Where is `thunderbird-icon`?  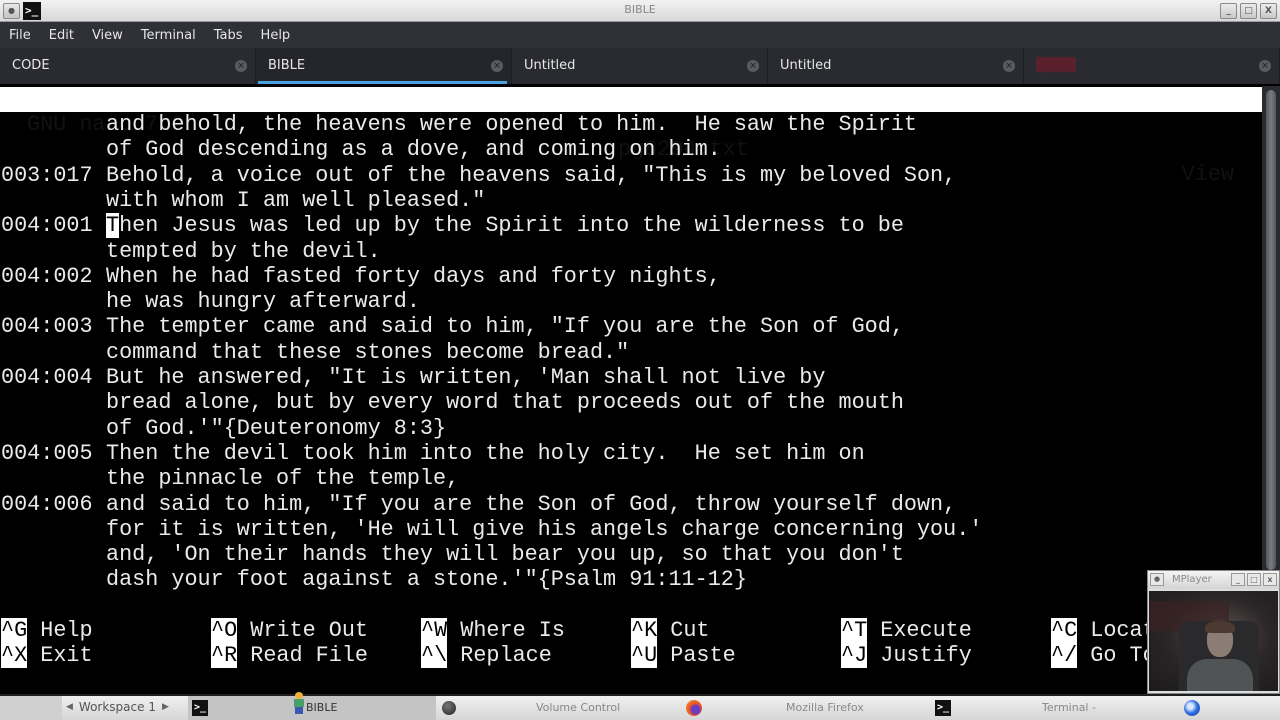 thunderbird-icon is located at coordinates (1192, 708).